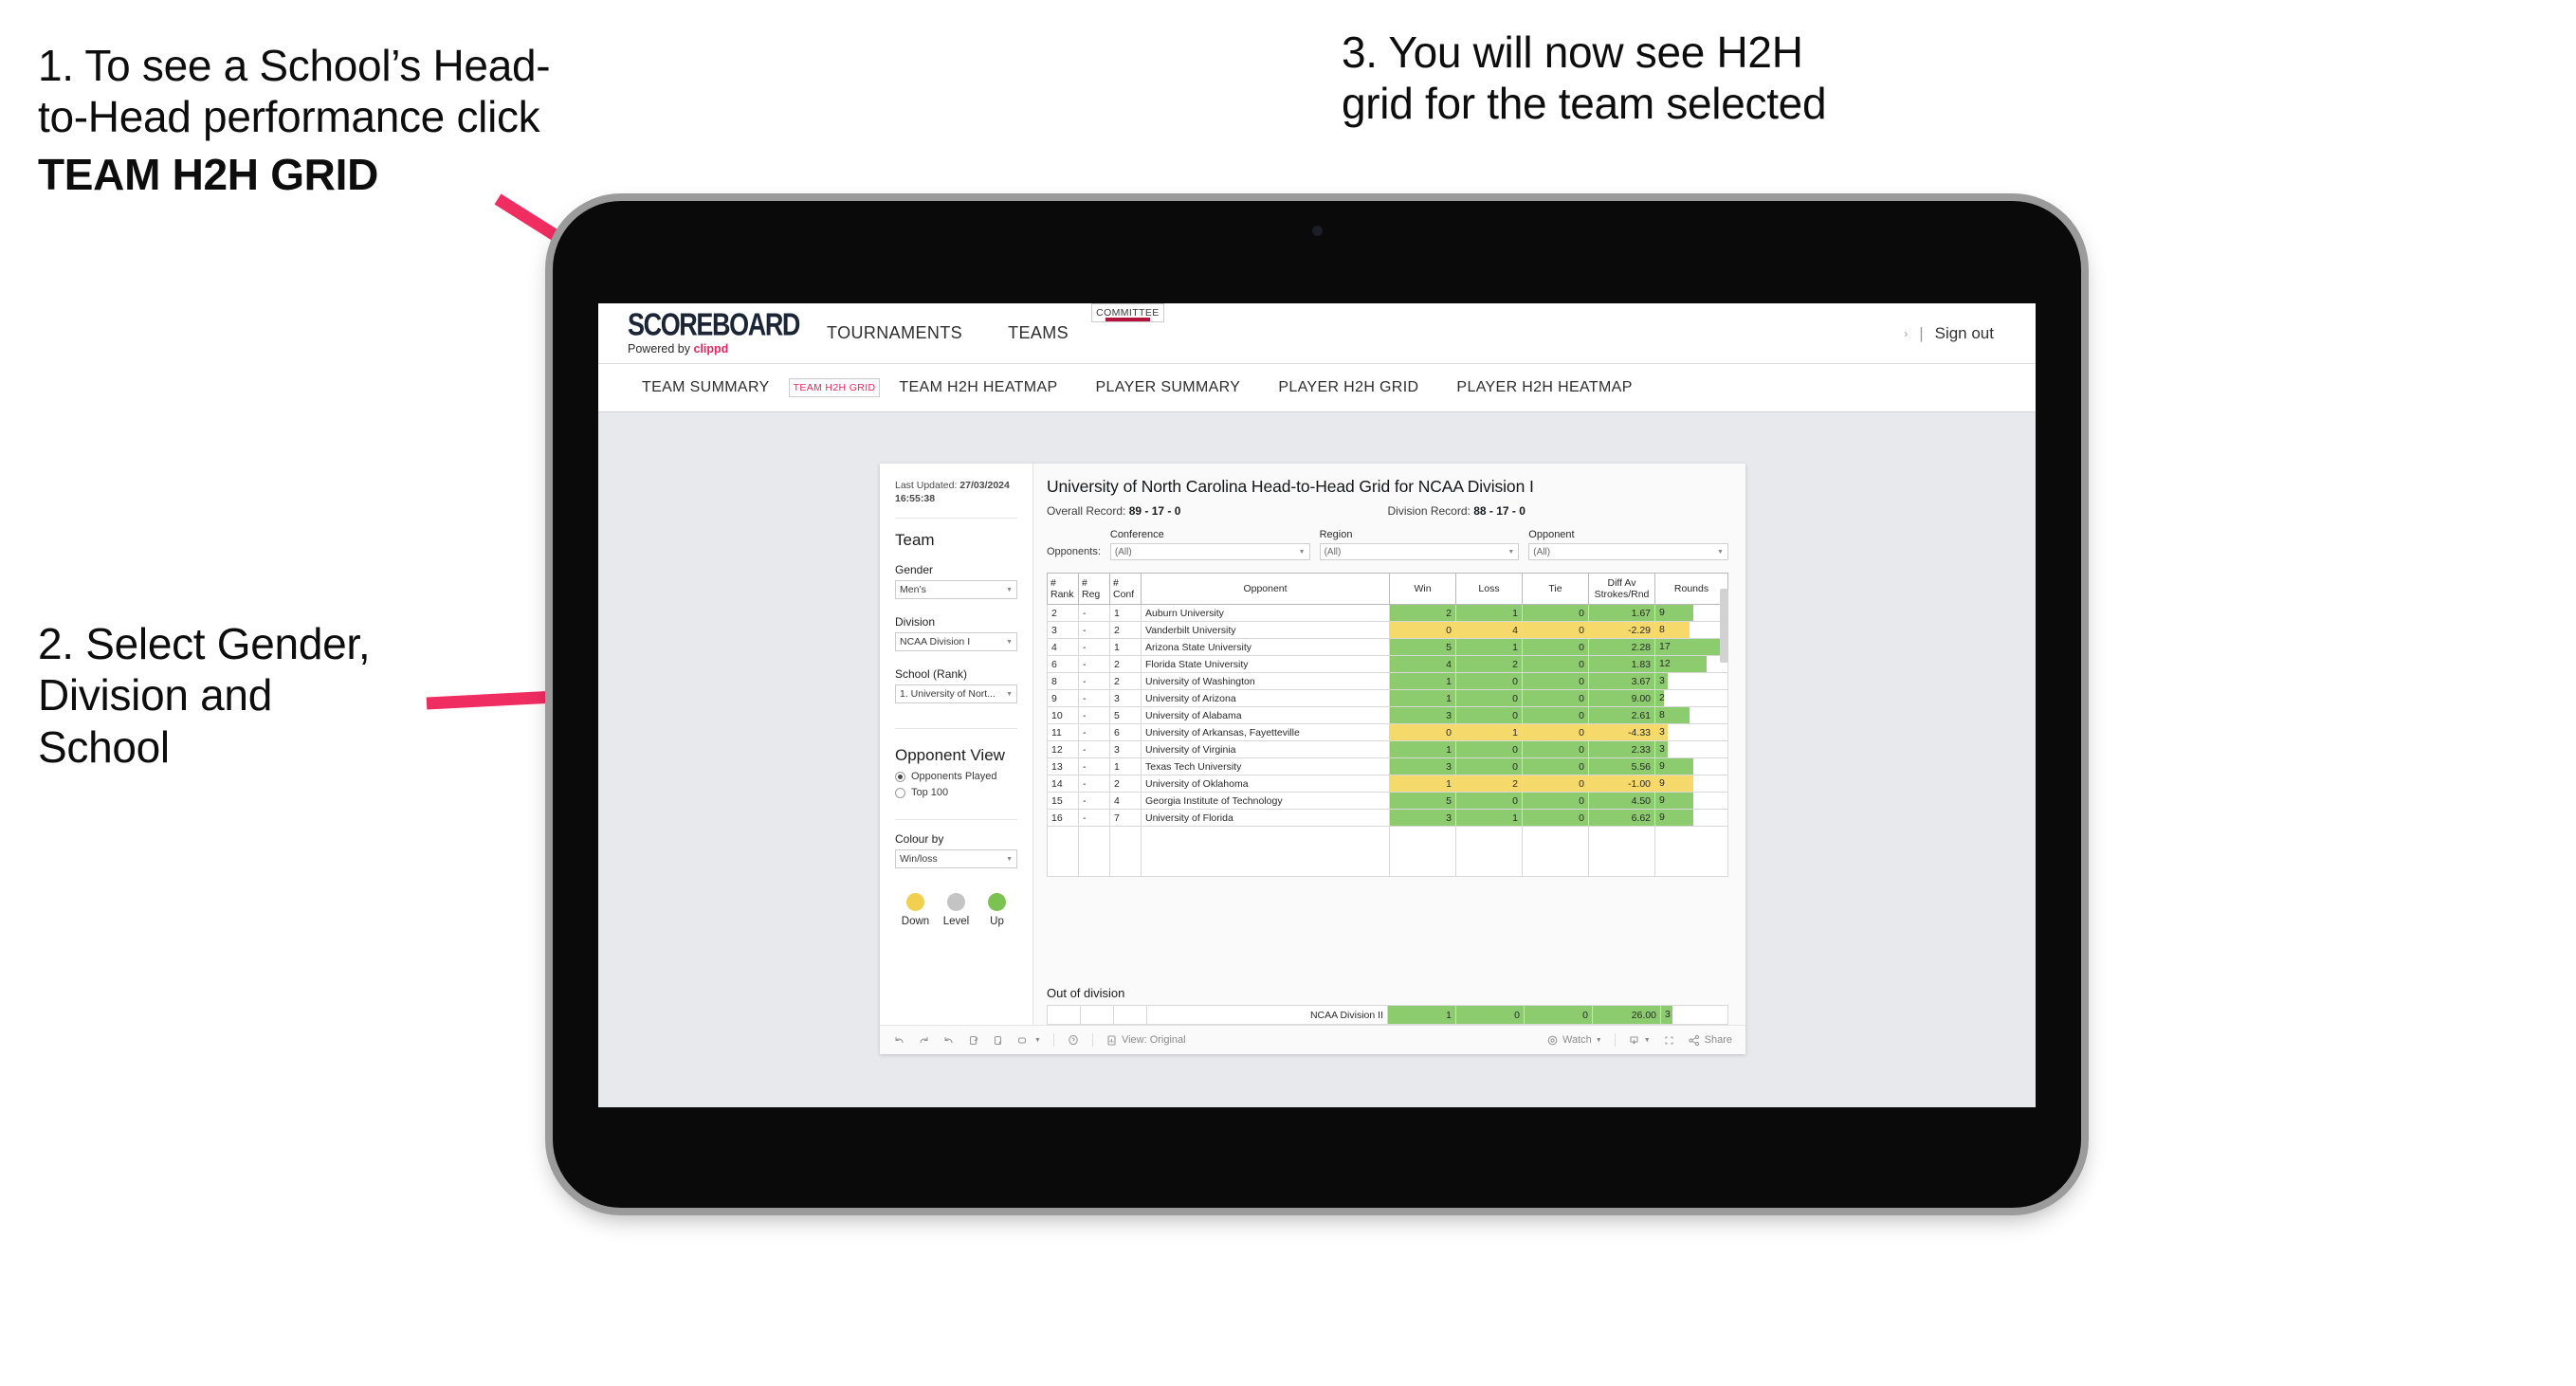 This screenshot has width=2576, height=1386. I want to click on chevron-down-icon: ▼, so click(1037, 1040).